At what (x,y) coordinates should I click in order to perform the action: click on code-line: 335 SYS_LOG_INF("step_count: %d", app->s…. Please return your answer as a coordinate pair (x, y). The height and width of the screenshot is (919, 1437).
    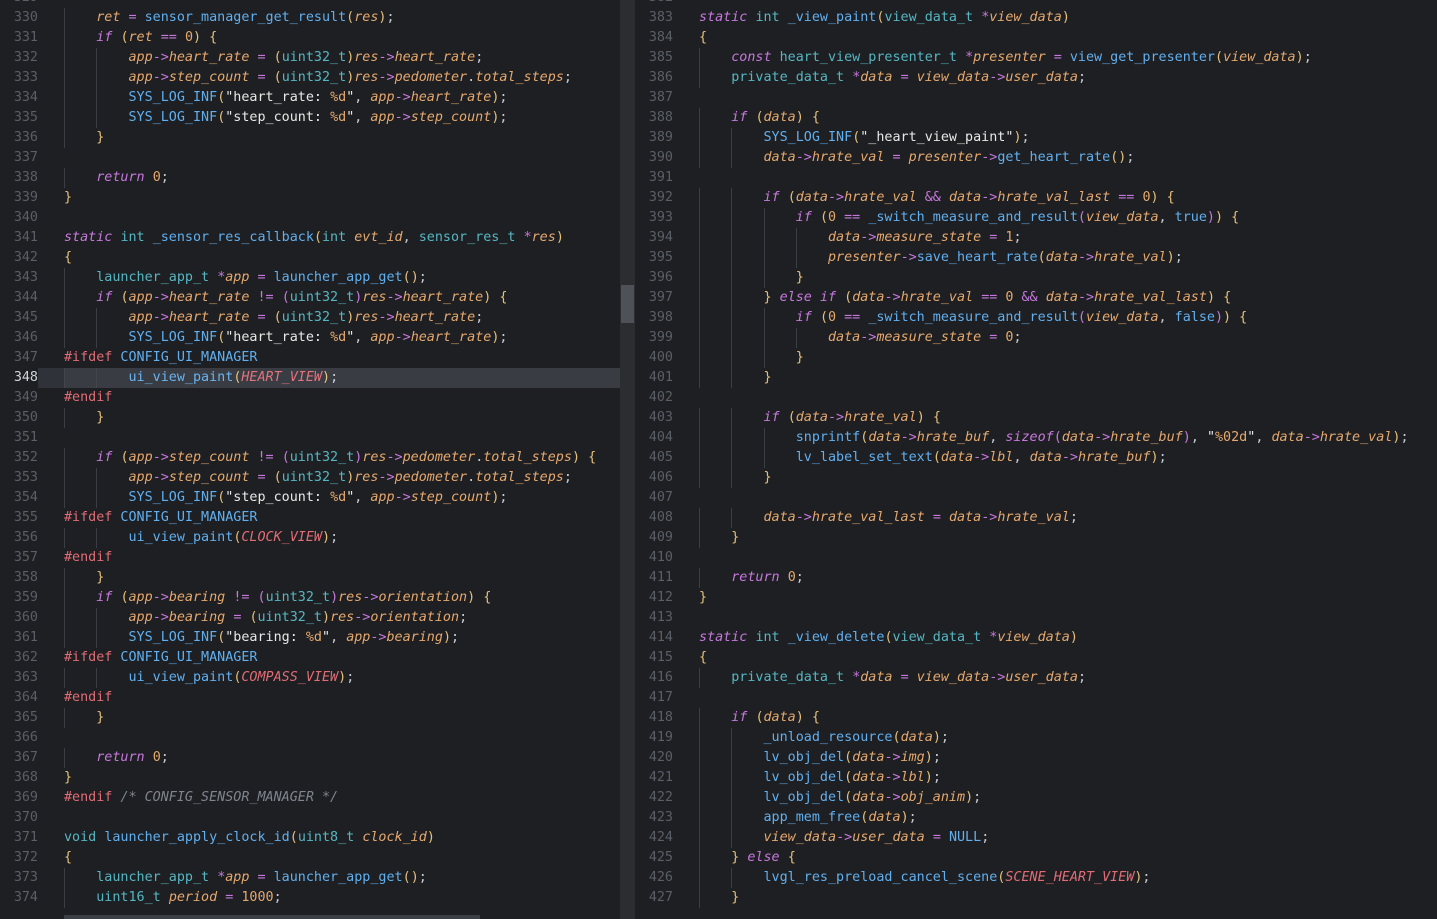
    Looking at the image, I should click on (310, 118).